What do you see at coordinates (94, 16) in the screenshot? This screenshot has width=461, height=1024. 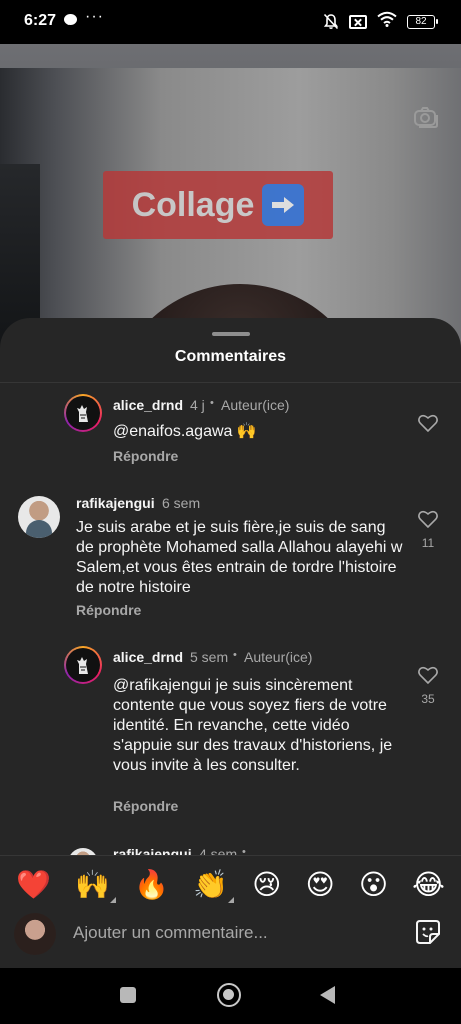 I see `more-dots-icon: ···` at bounding box center [94, 16].